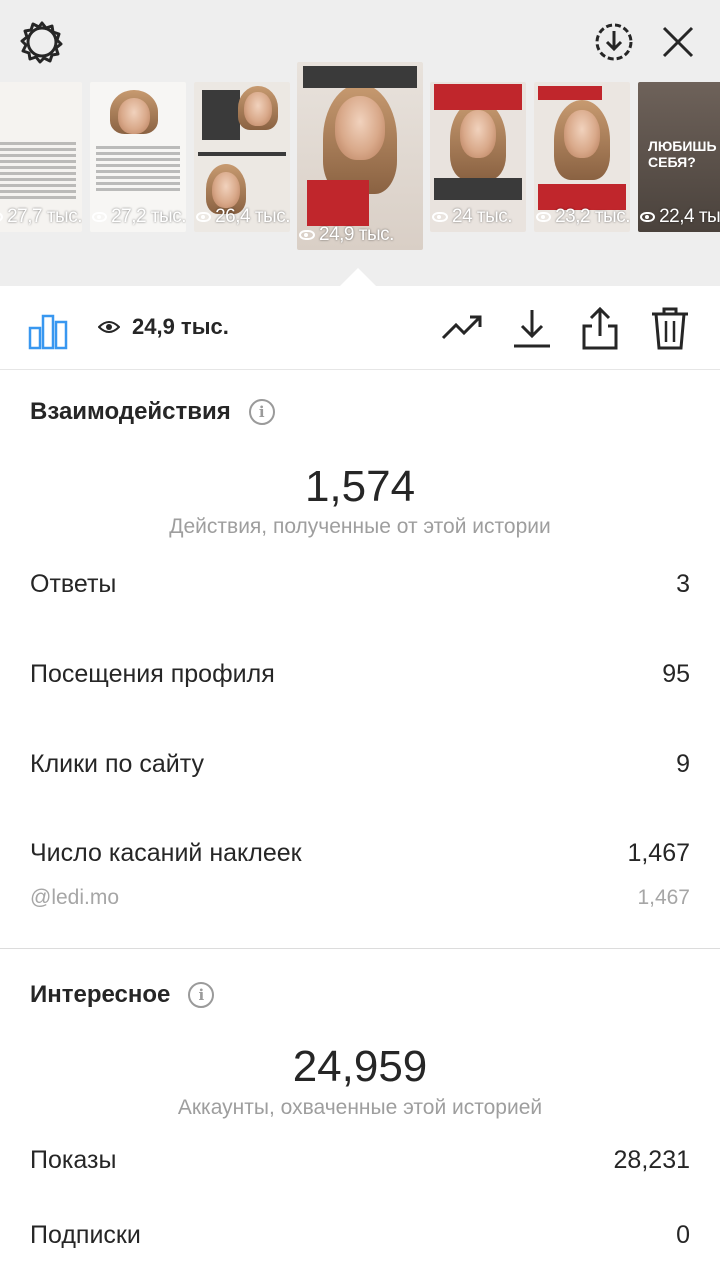 This screenshot has height=1280, width=720. Describe the element at coordinates (360, 1066) in the screenshot. I see `discovery-total: 24,959` at that location.